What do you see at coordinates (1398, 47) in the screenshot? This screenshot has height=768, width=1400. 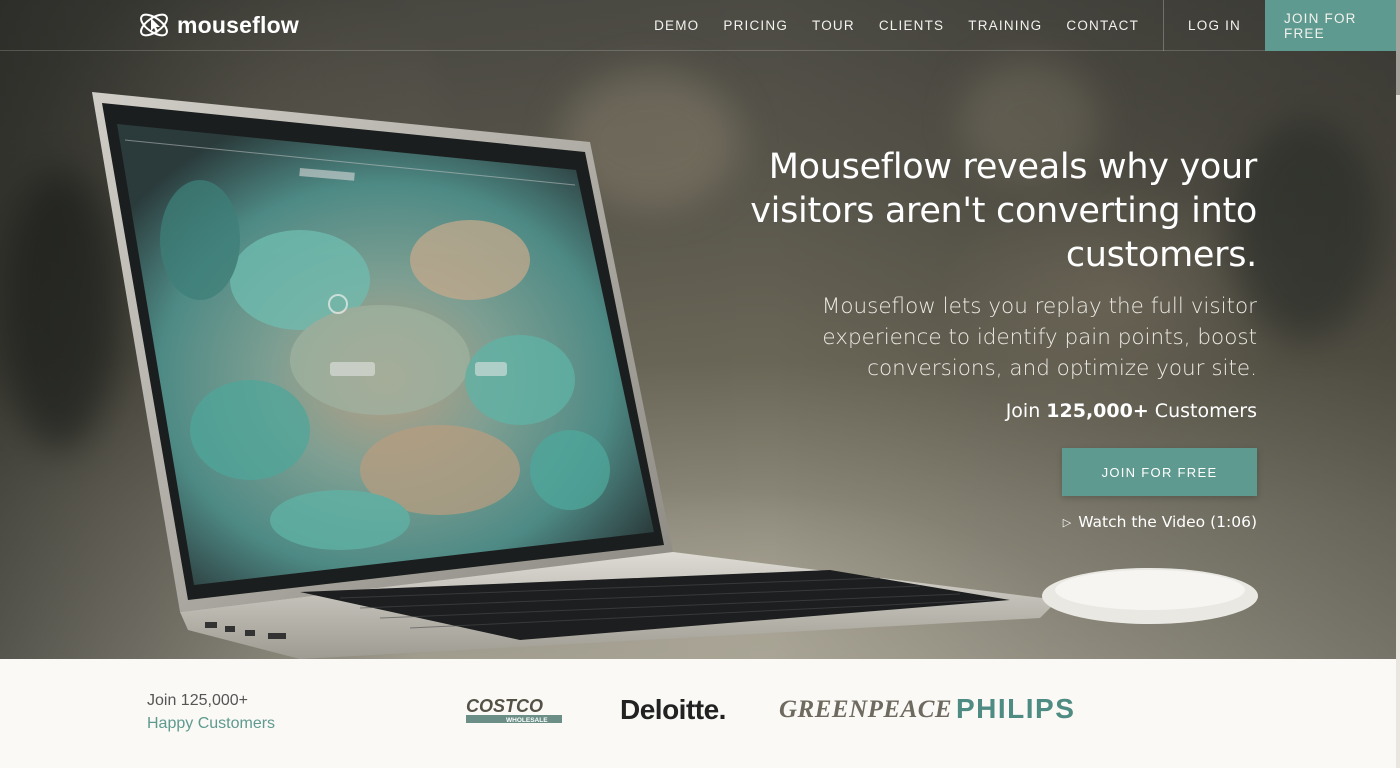 I see `scrollbar-thumb` at bounding box center [1398, 47].